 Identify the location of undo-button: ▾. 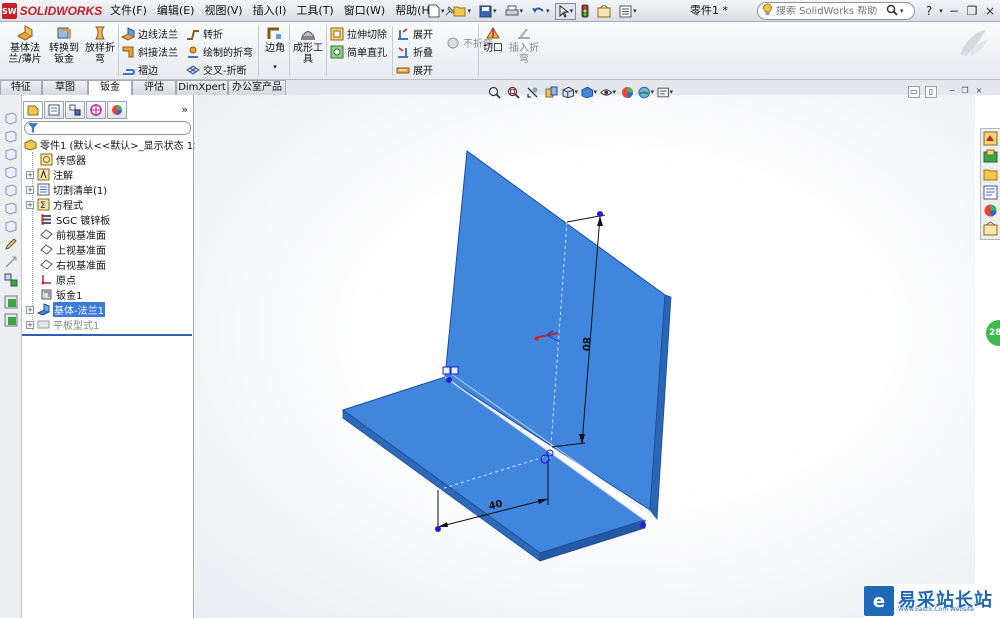
(540, 11).